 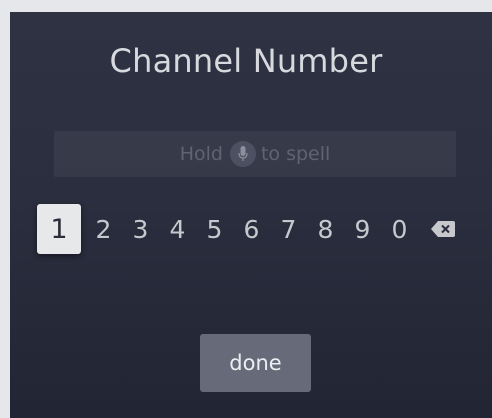 What do you see at coordinates (59, 229) in the screenshot?
I see `key-1: 1` at bounding box center [59, 229].